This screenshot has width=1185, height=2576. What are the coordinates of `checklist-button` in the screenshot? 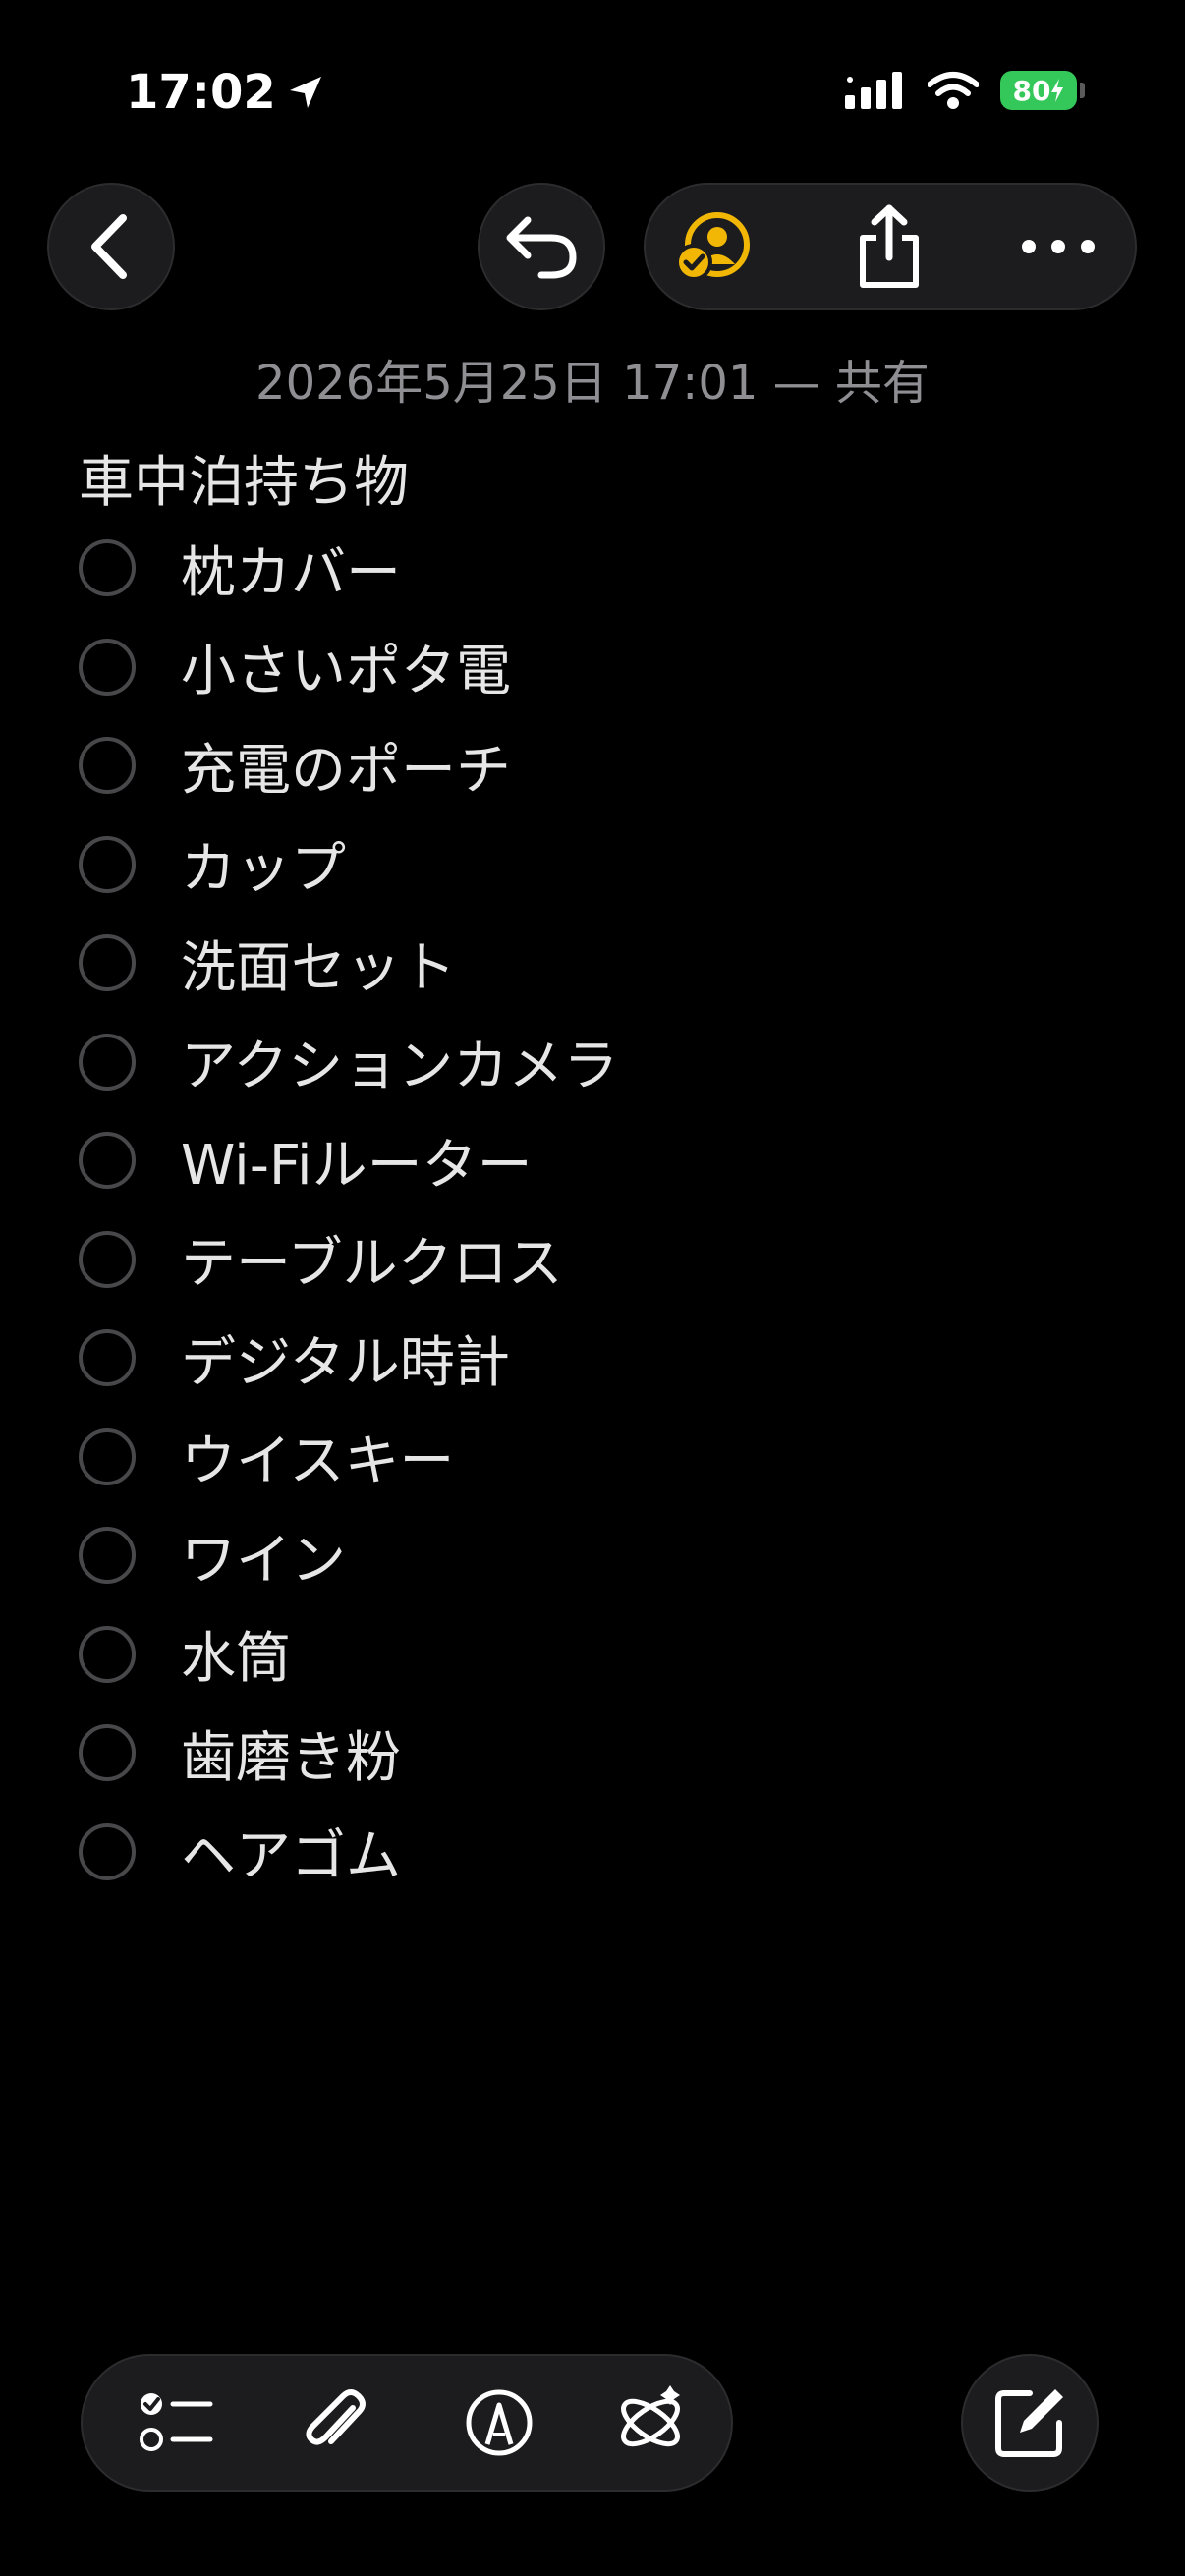 It's located at (177, 2423).